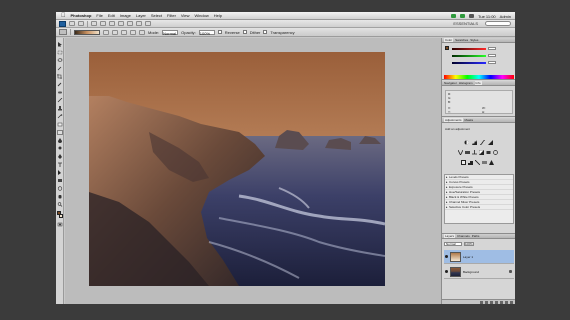  I want to click on radial-gradient-button, so click(115, 32).